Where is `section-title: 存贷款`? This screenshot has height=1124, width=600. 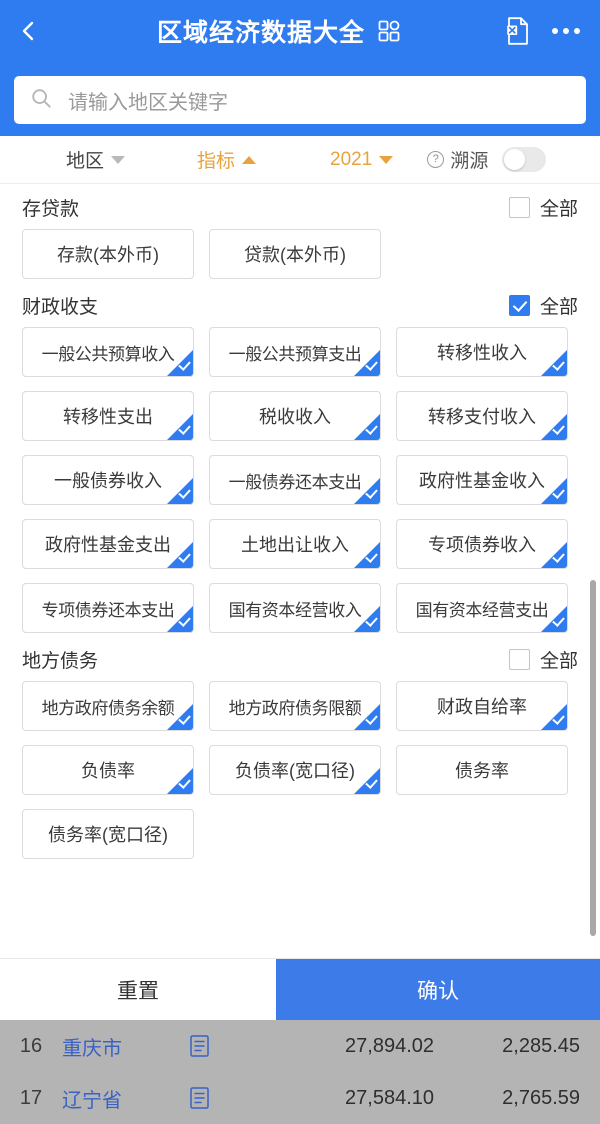
section-title: 存贷款 is located at coordinates (51, 209).